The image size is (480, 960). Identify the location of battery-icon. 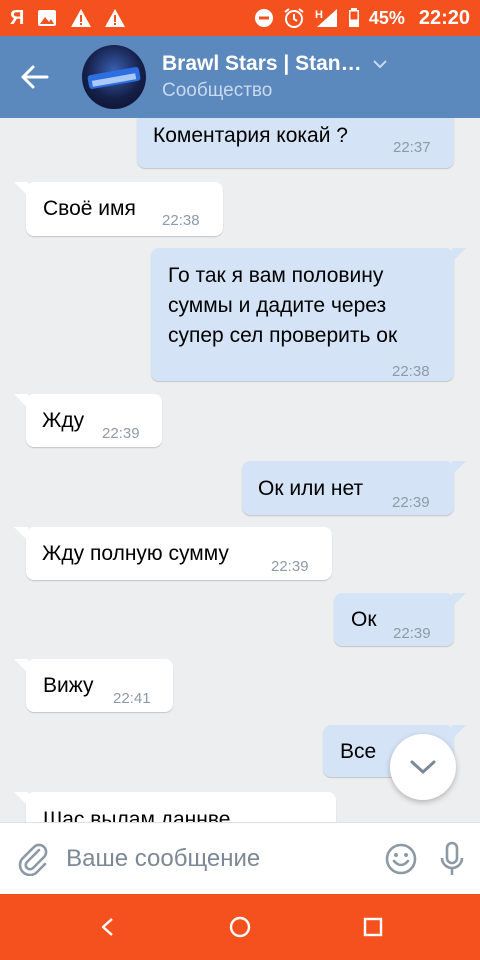
(354, 18).